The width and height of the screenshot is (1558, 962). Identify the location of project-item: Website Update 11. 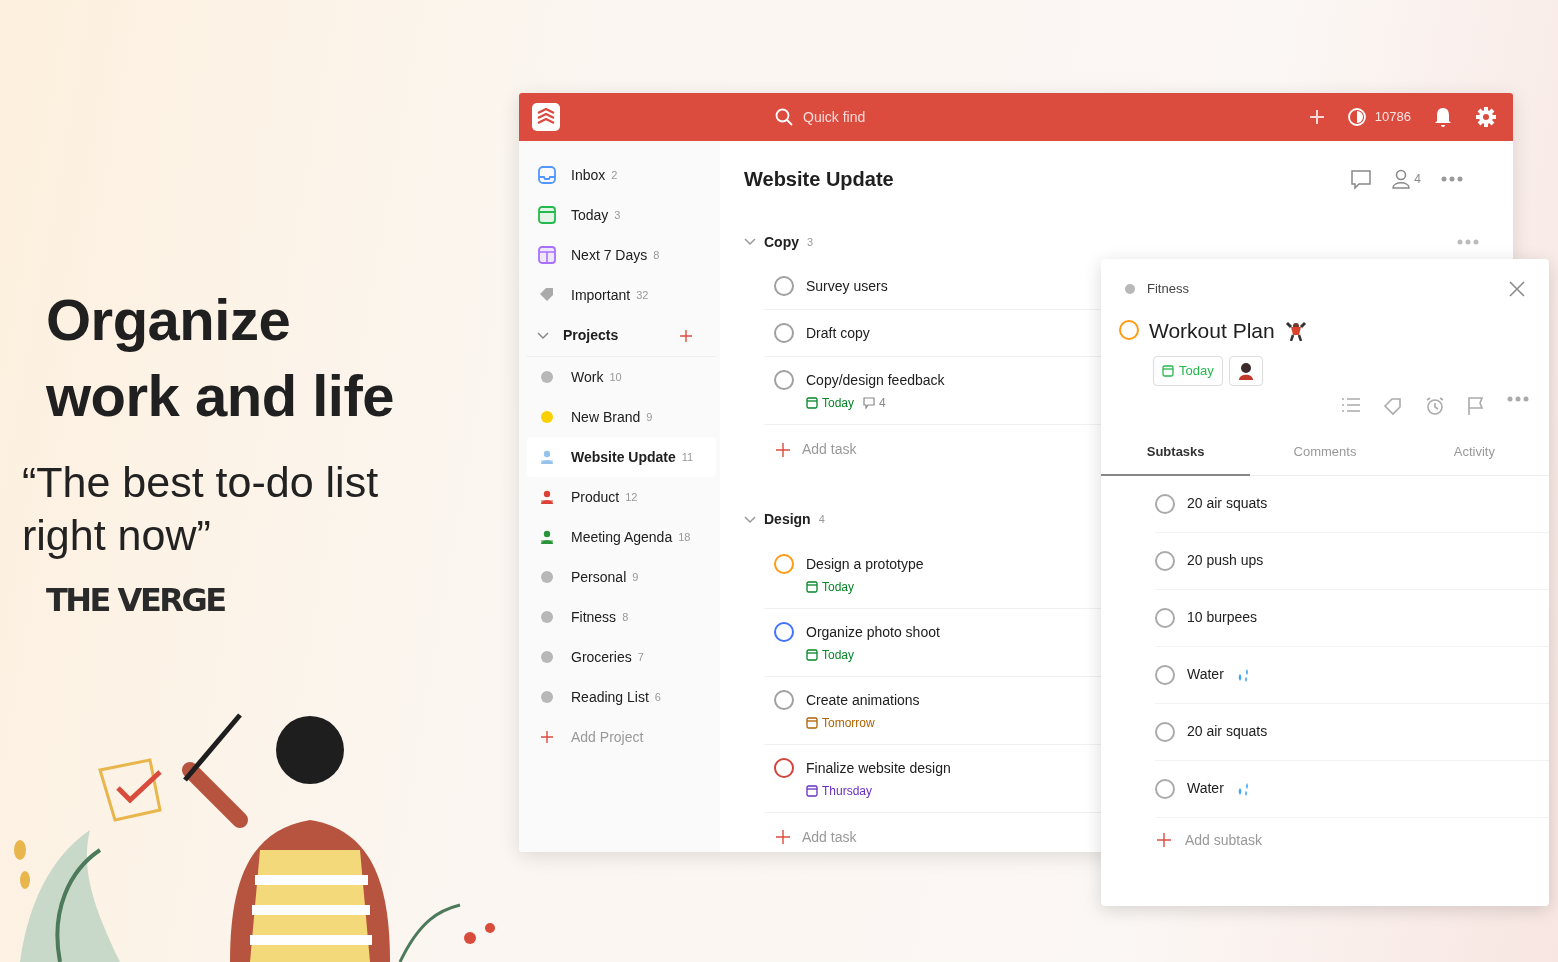
(621, 457).